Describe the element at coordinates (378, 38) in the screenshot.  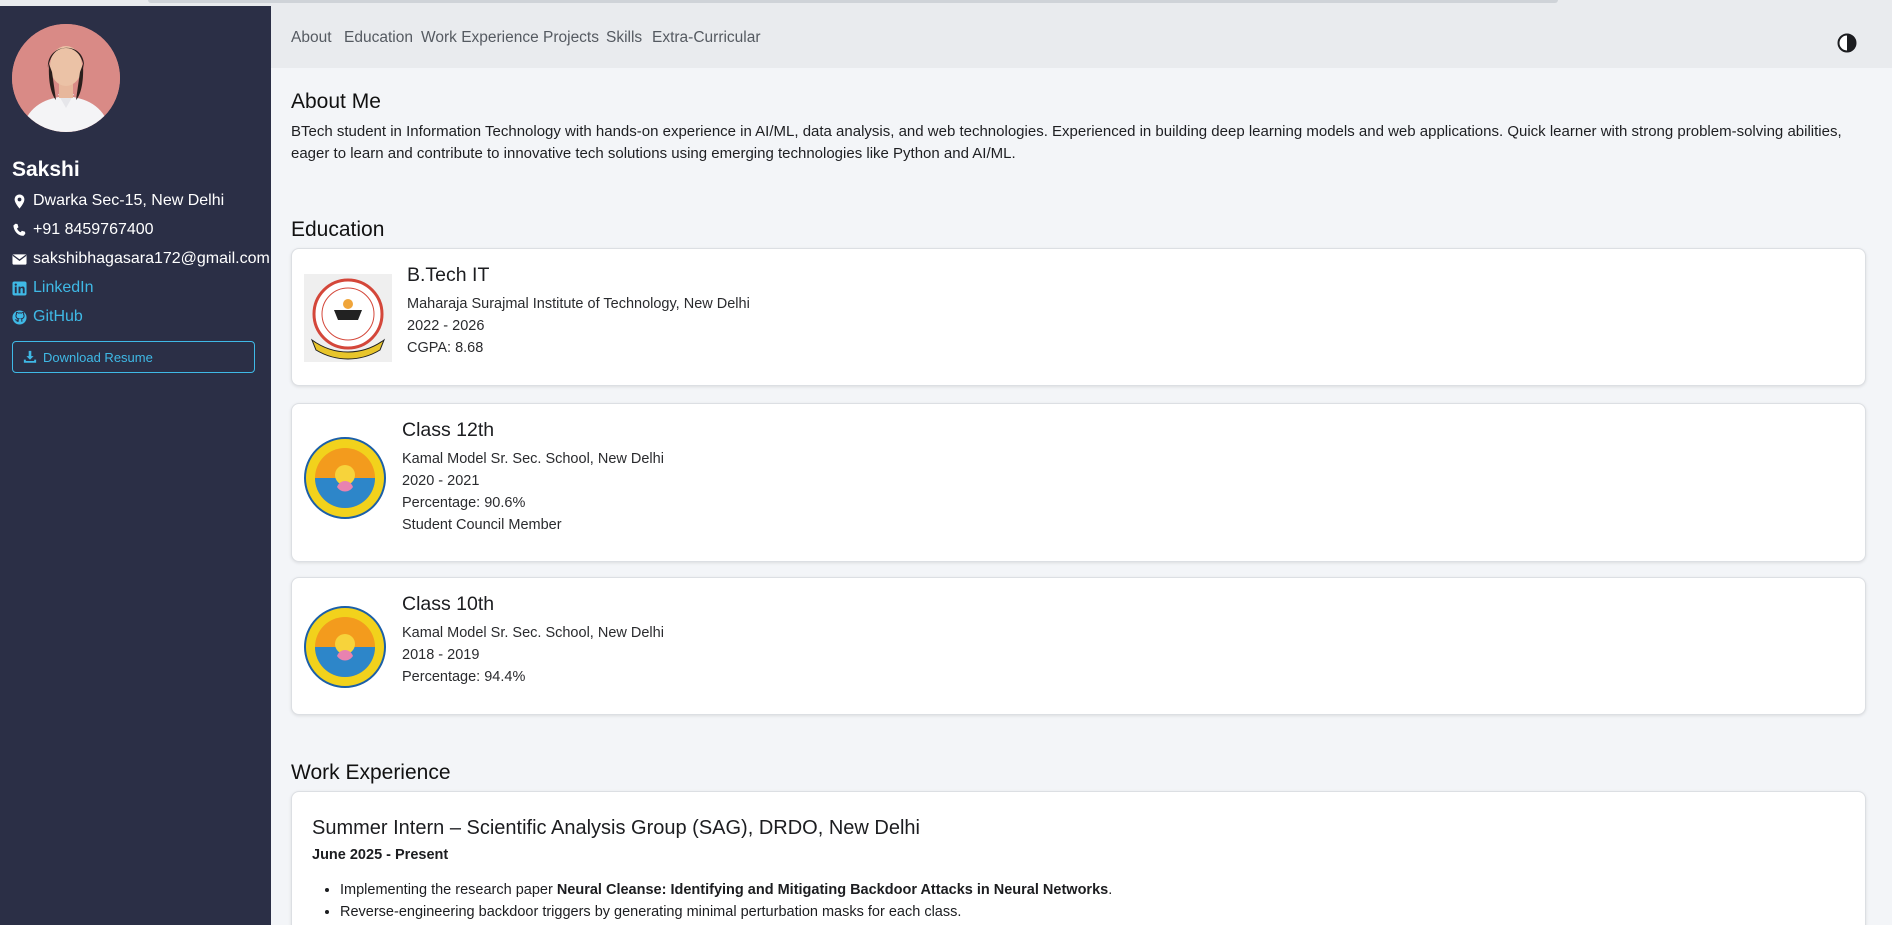
I see `nav-education: Education` at that location.